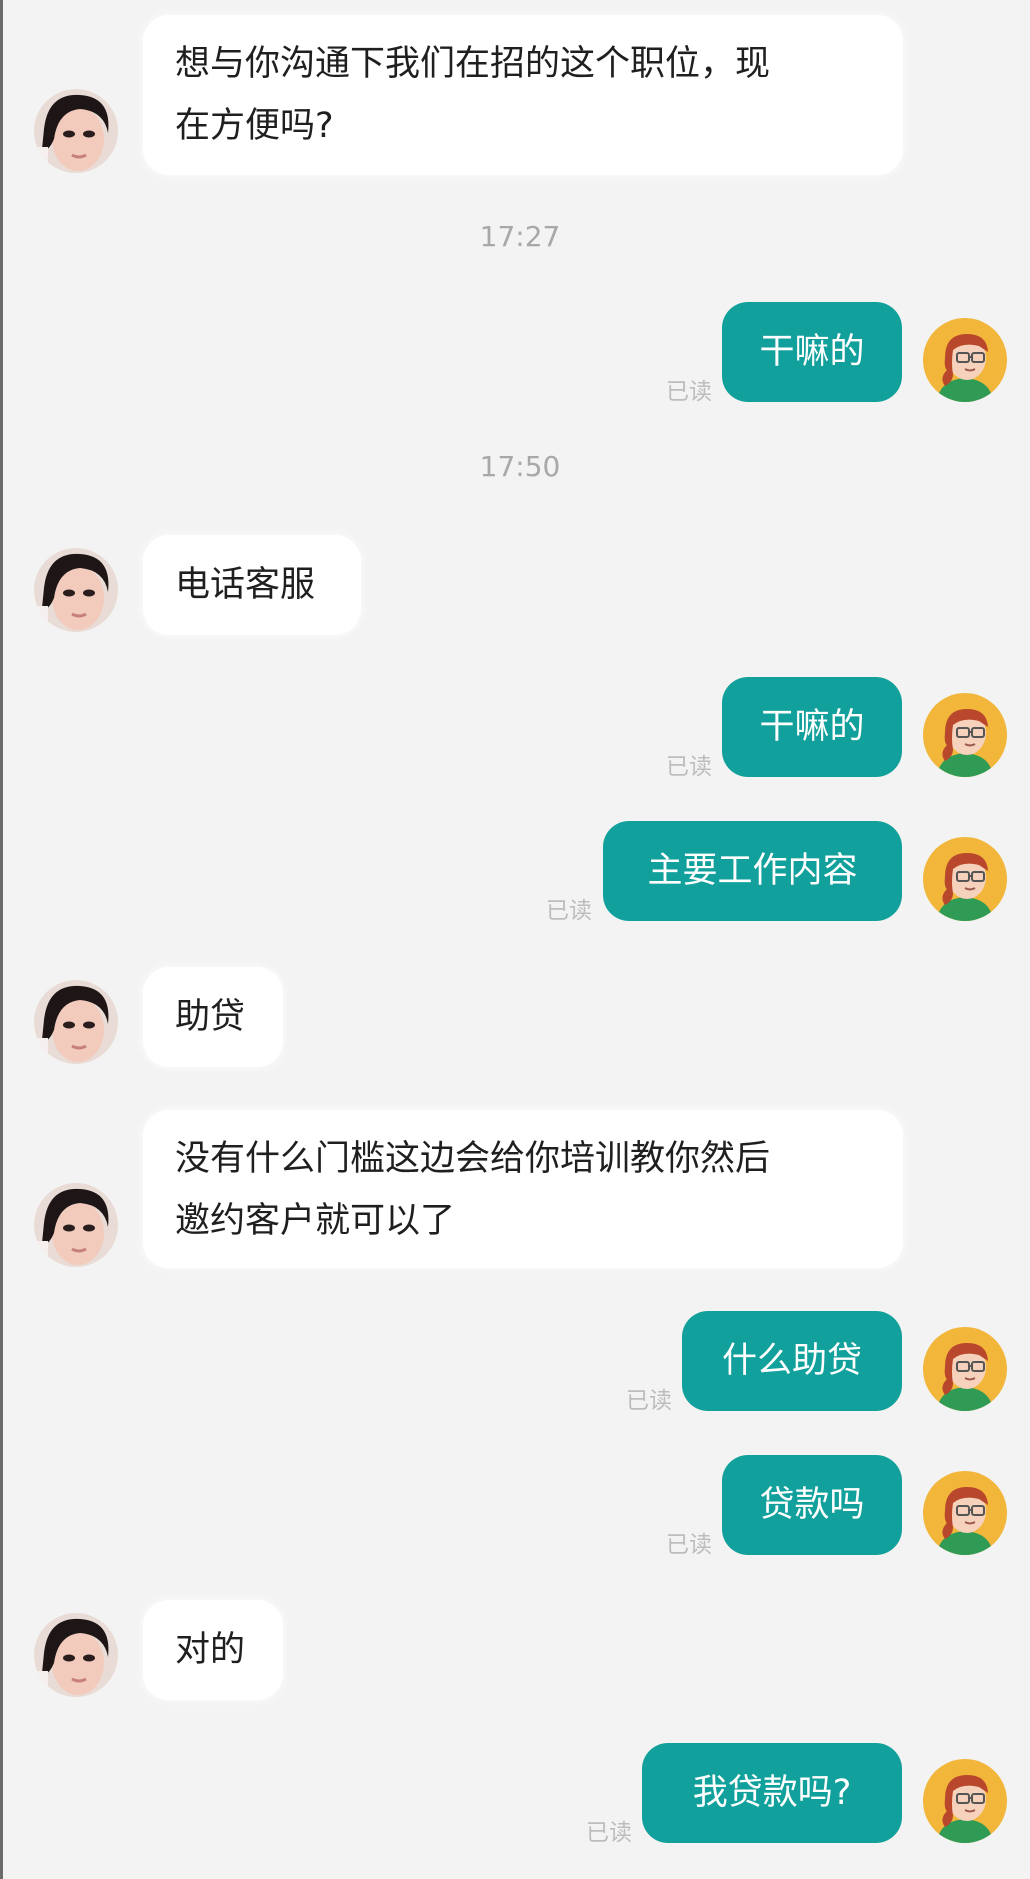 Image resolution: width=1030 pixels, height=1879 pixels. What do you see at coordinates (210, 1650) in the screenshot?
I see `message-text: 对的` at bounding box center [210, 1650].